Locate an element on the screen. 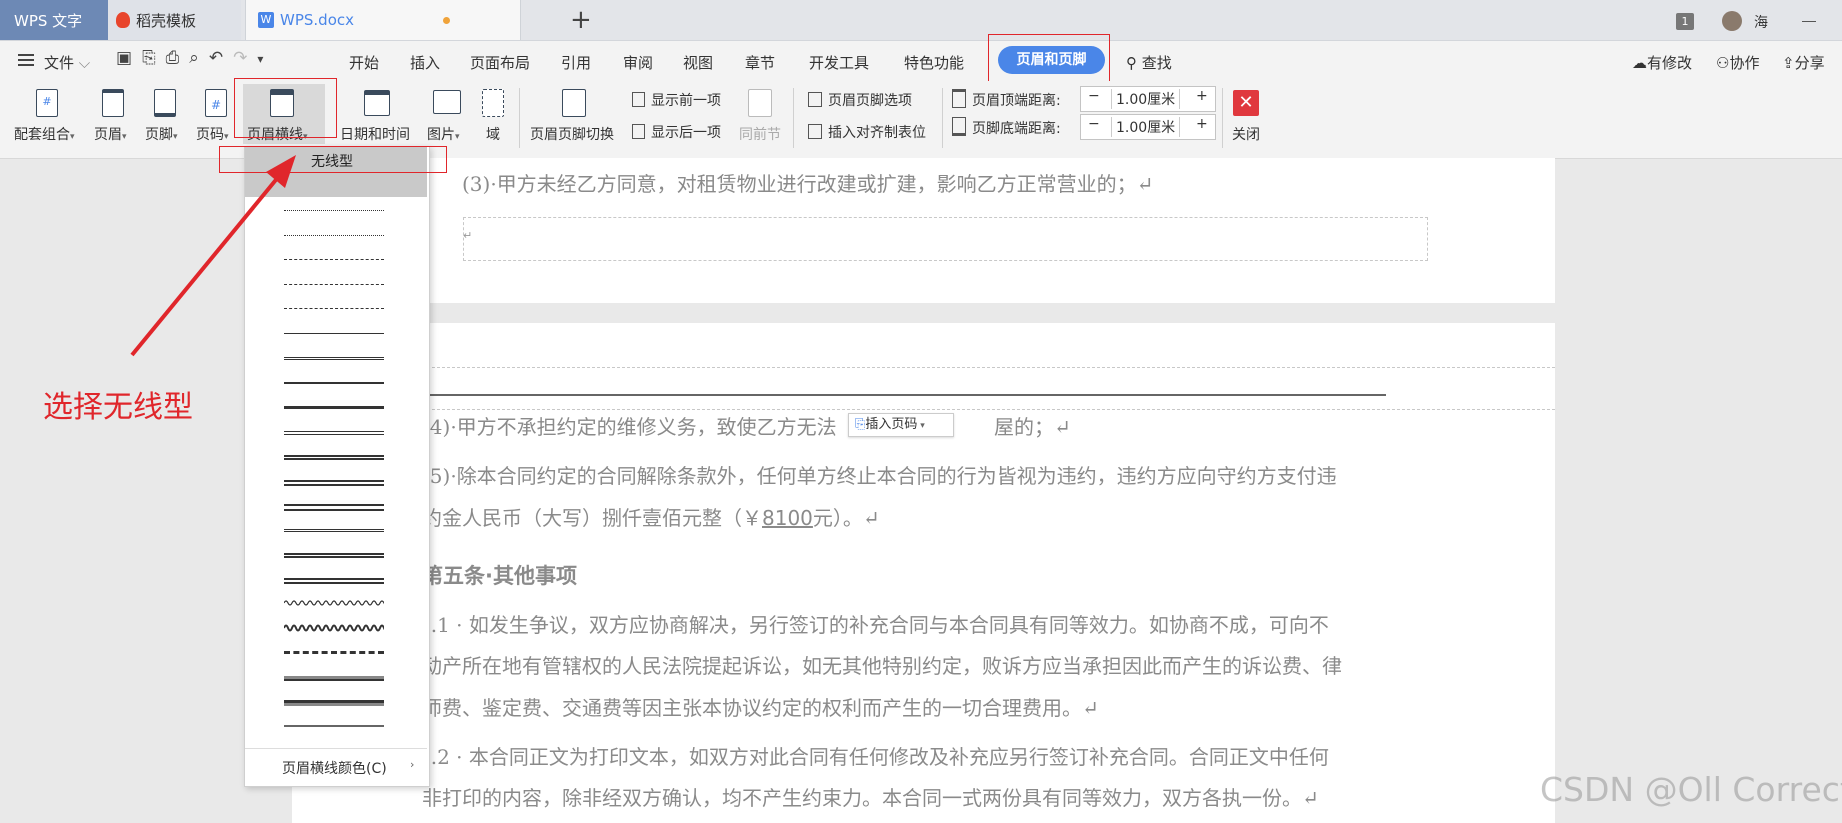  annotation-text: 选择无线型 is located at coordinates (118, 407).